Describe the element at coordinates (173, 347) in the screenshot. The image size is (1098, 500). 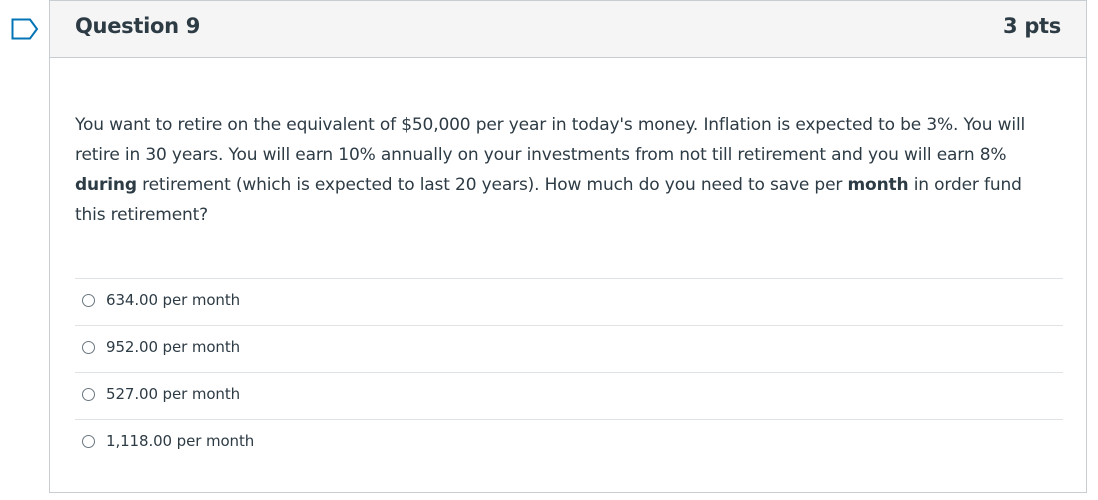
I see `answer-label: 952.00 per month` at that location.